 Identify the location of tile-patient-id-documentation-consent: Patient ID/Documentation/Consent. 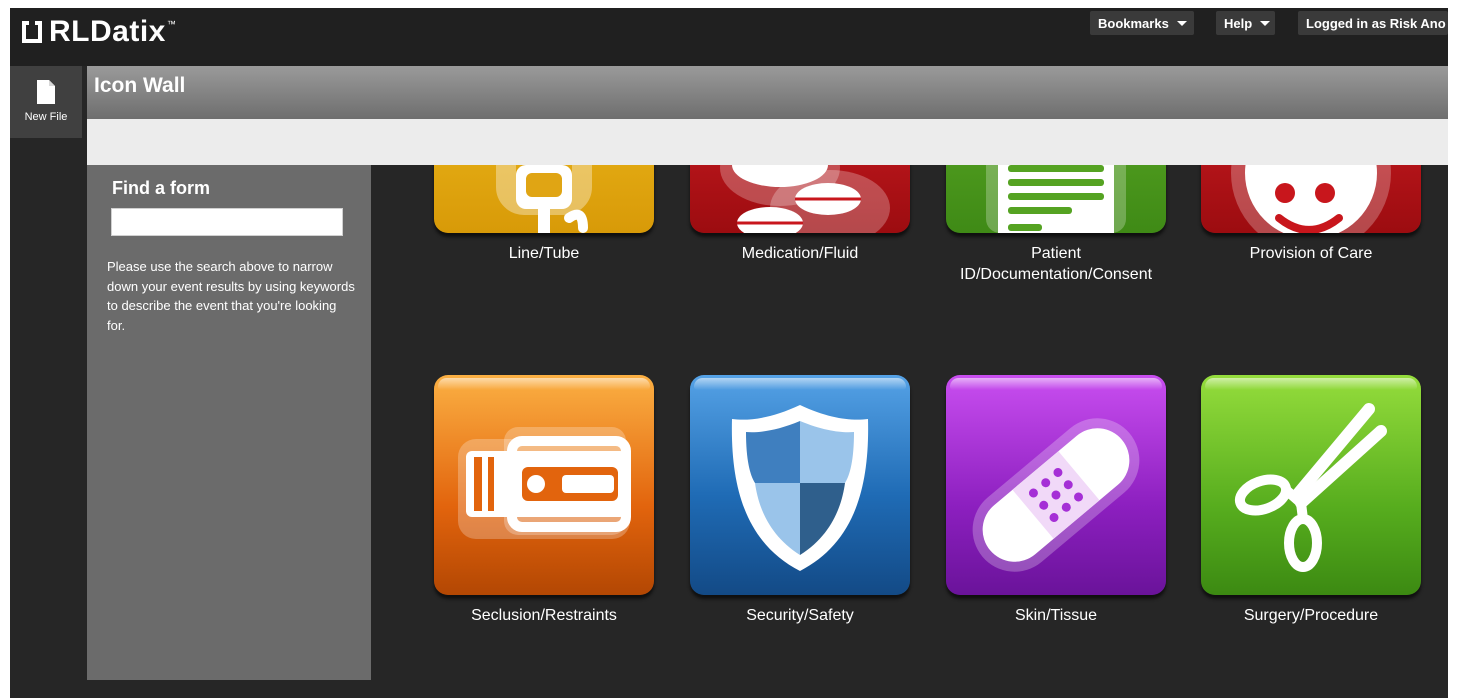
(1056, 225).